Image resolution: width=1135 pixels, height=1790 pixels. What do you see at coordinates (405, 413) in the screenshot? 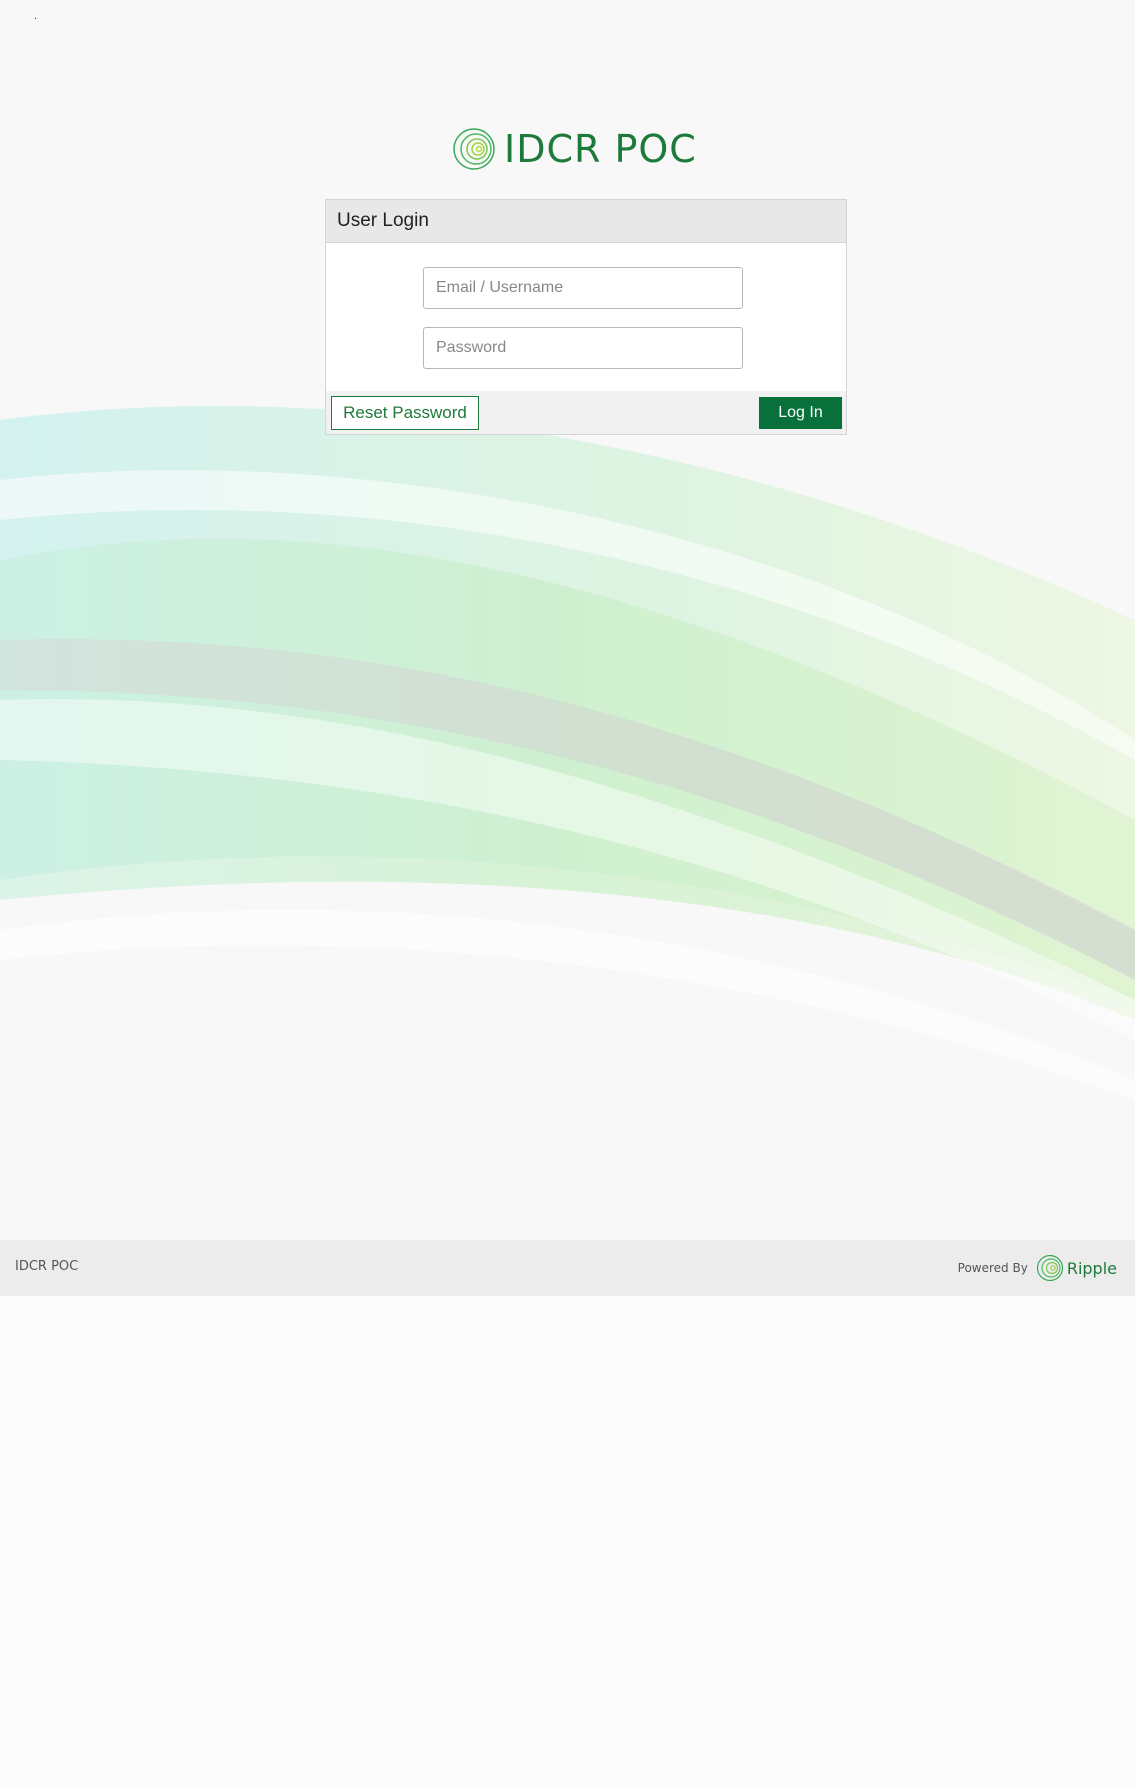
I see `reset-password-button: Reset Password` at bounding box center [405, 413].